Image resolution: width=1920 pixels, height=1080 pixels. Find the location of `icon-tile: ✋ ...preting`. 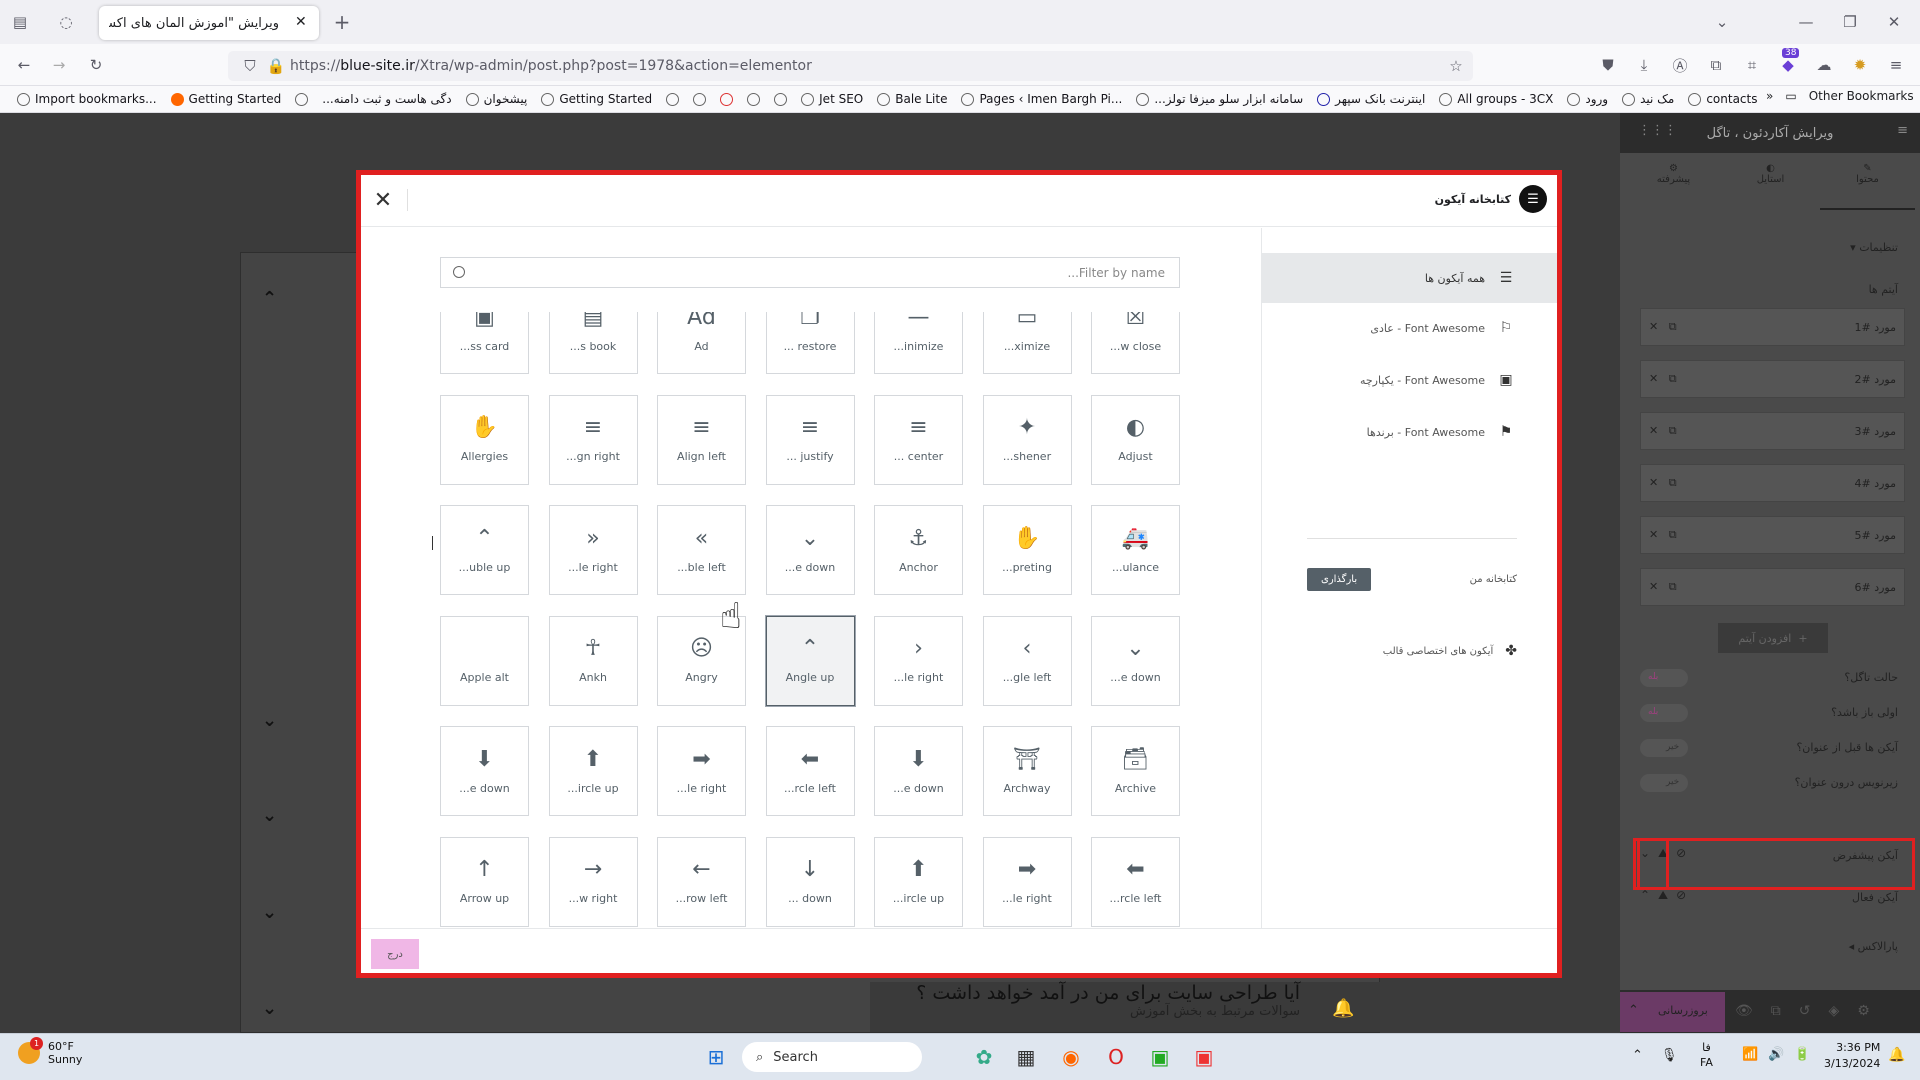

icon-tile: ✋ ...preting is located at coordinates (1027, 550).